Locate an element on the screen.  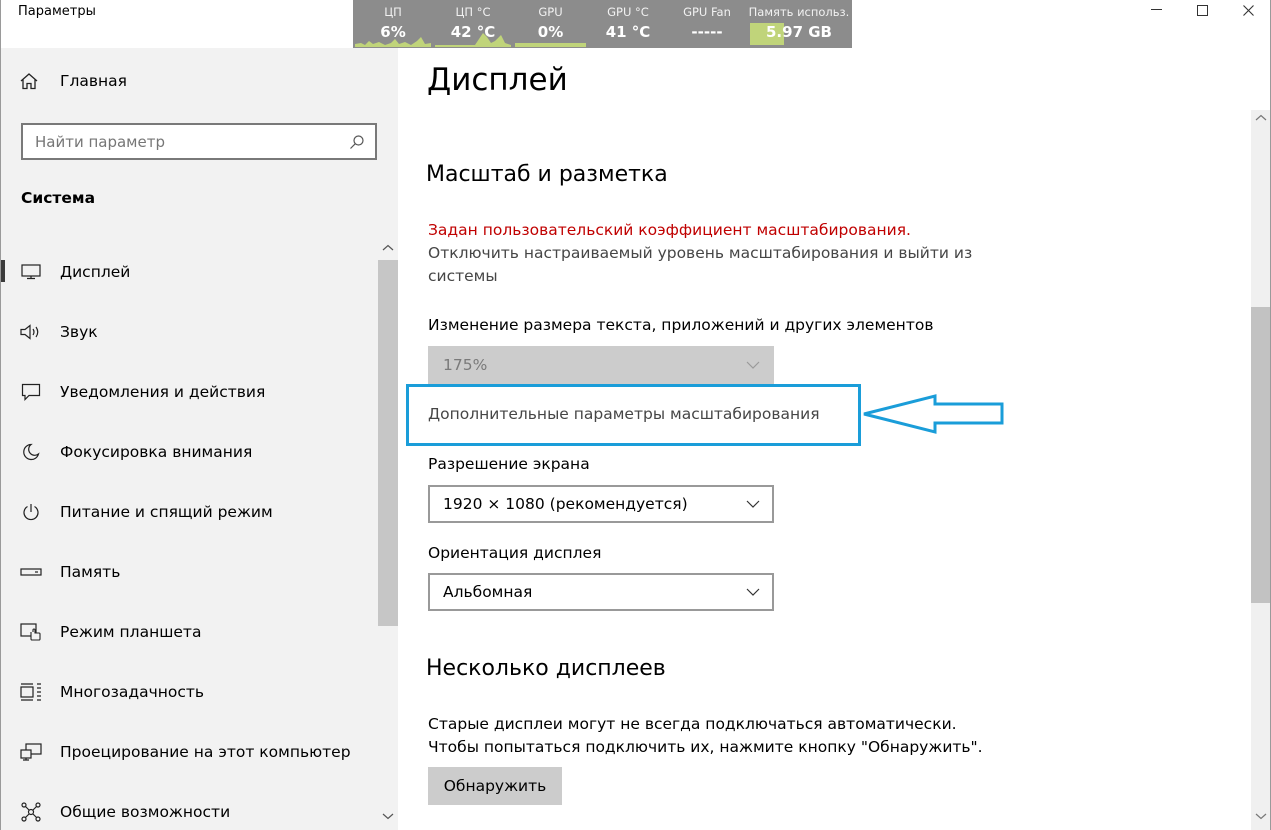
storage-icon is located at coordinates (31, 572).